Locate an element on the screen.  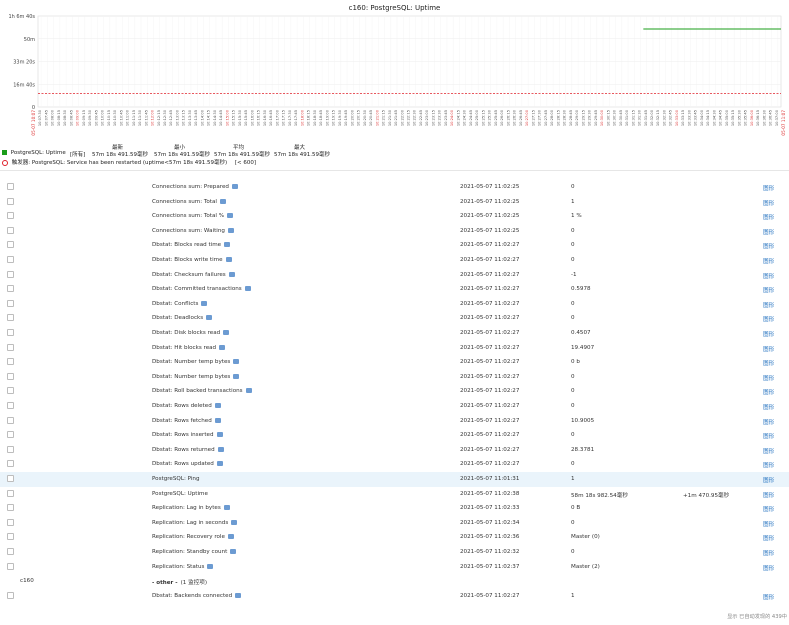
x-tick-label: 10:30:00 is located at coordinates (602, 117).